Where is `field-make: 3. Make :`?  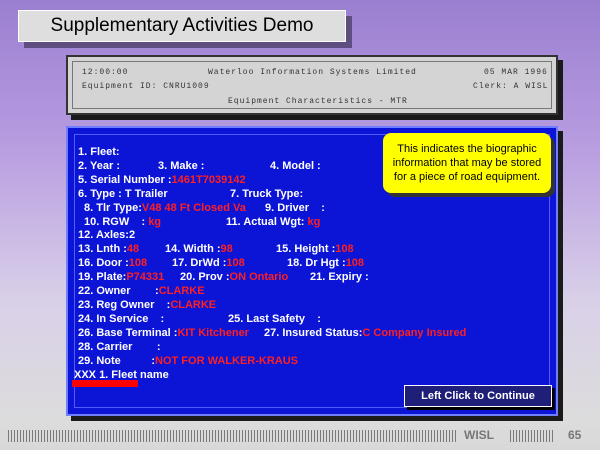 field-make: 3. Make : is located at coordinates (181, 166).